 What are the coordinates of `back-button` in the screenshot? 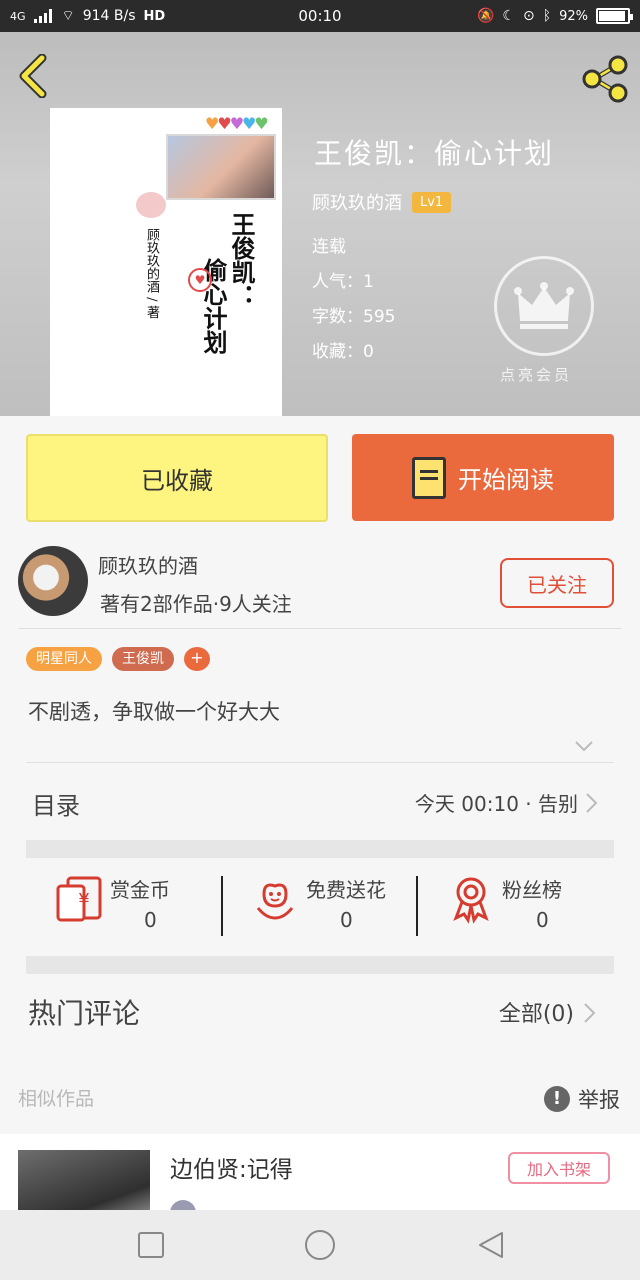 It's located at (34, 76).